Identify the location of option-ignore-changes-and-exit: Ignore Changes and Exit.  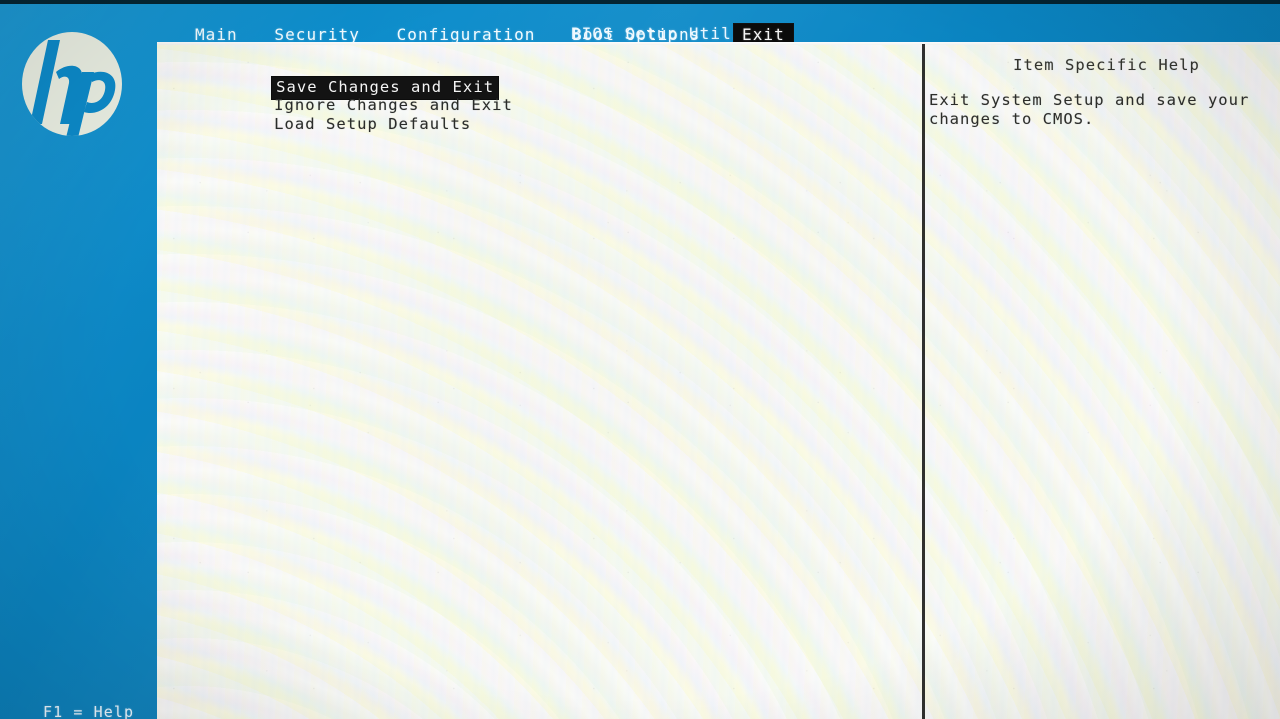
(539, 95).